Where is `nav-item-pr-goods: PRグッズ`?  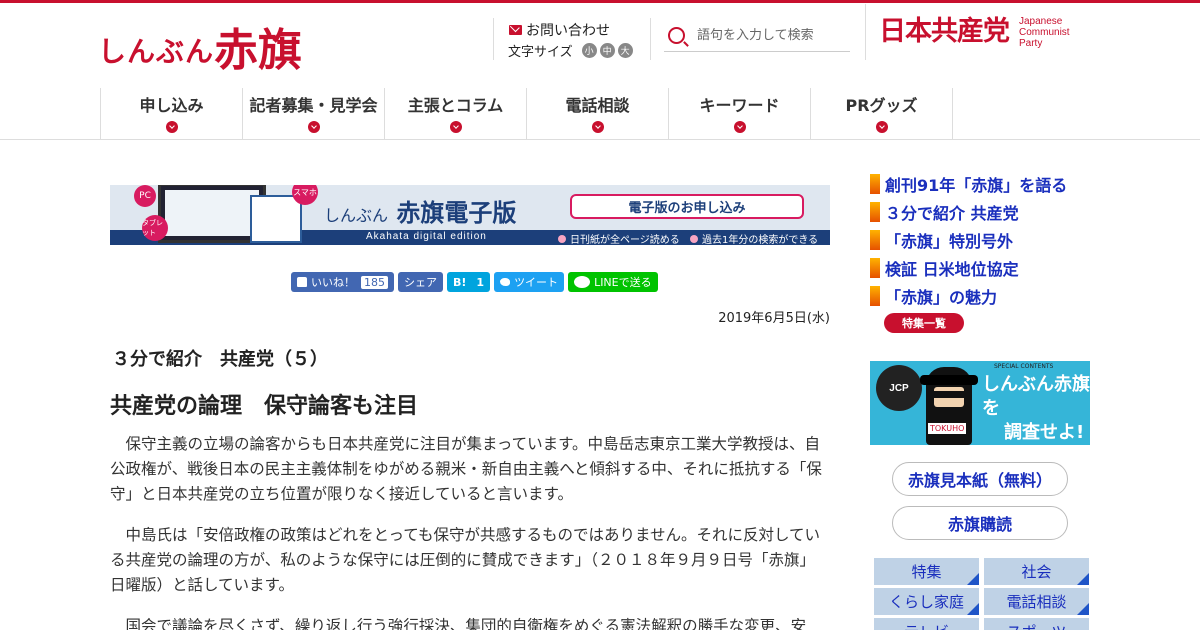 nav-item-pr-goods: PRグッズ is located at coordinates (882, 114).